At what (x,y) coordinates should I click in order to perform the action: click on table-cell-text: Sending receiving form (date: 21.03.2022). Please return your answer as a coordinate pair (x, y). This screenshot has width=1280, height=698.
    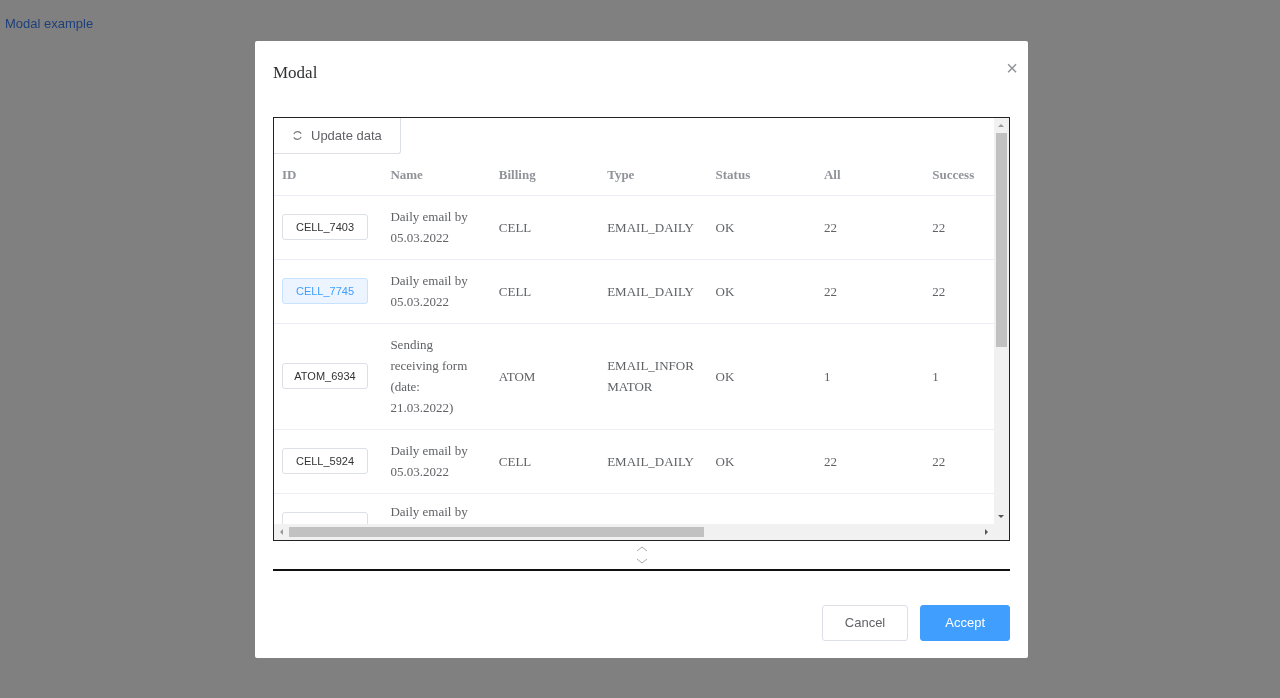
    Looking at the image, I should click on (429, 376).